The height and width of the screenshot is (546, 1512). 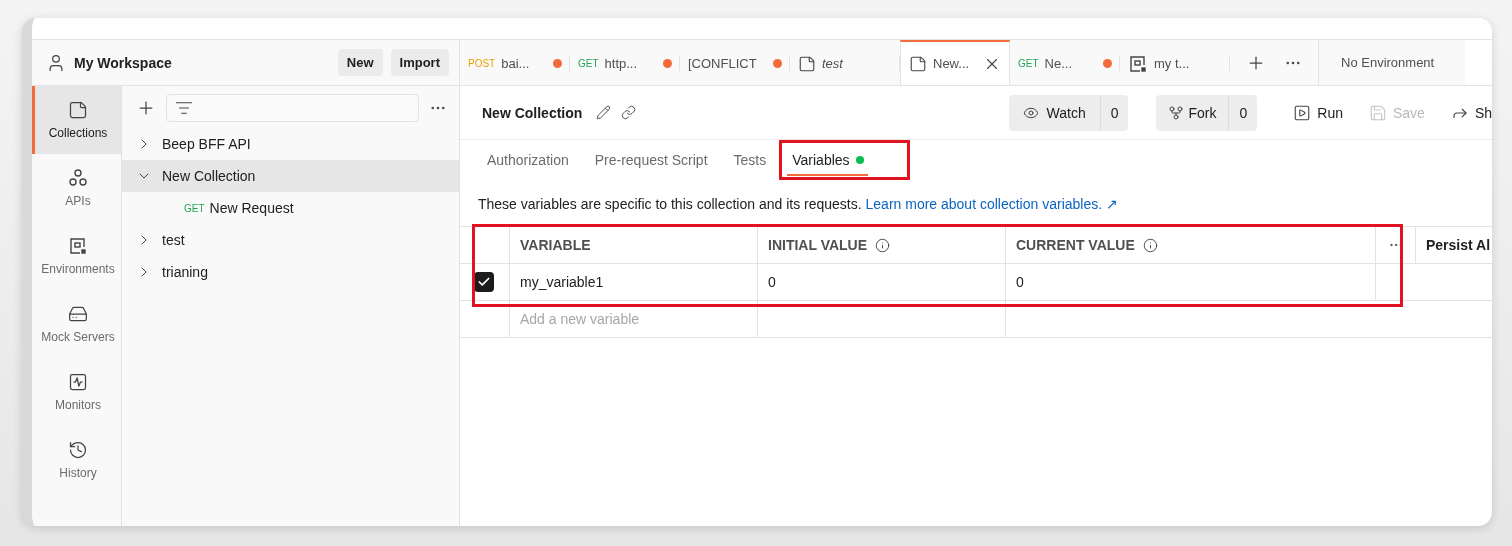 I want to click on edit-icon, so click(x=604, y=112).